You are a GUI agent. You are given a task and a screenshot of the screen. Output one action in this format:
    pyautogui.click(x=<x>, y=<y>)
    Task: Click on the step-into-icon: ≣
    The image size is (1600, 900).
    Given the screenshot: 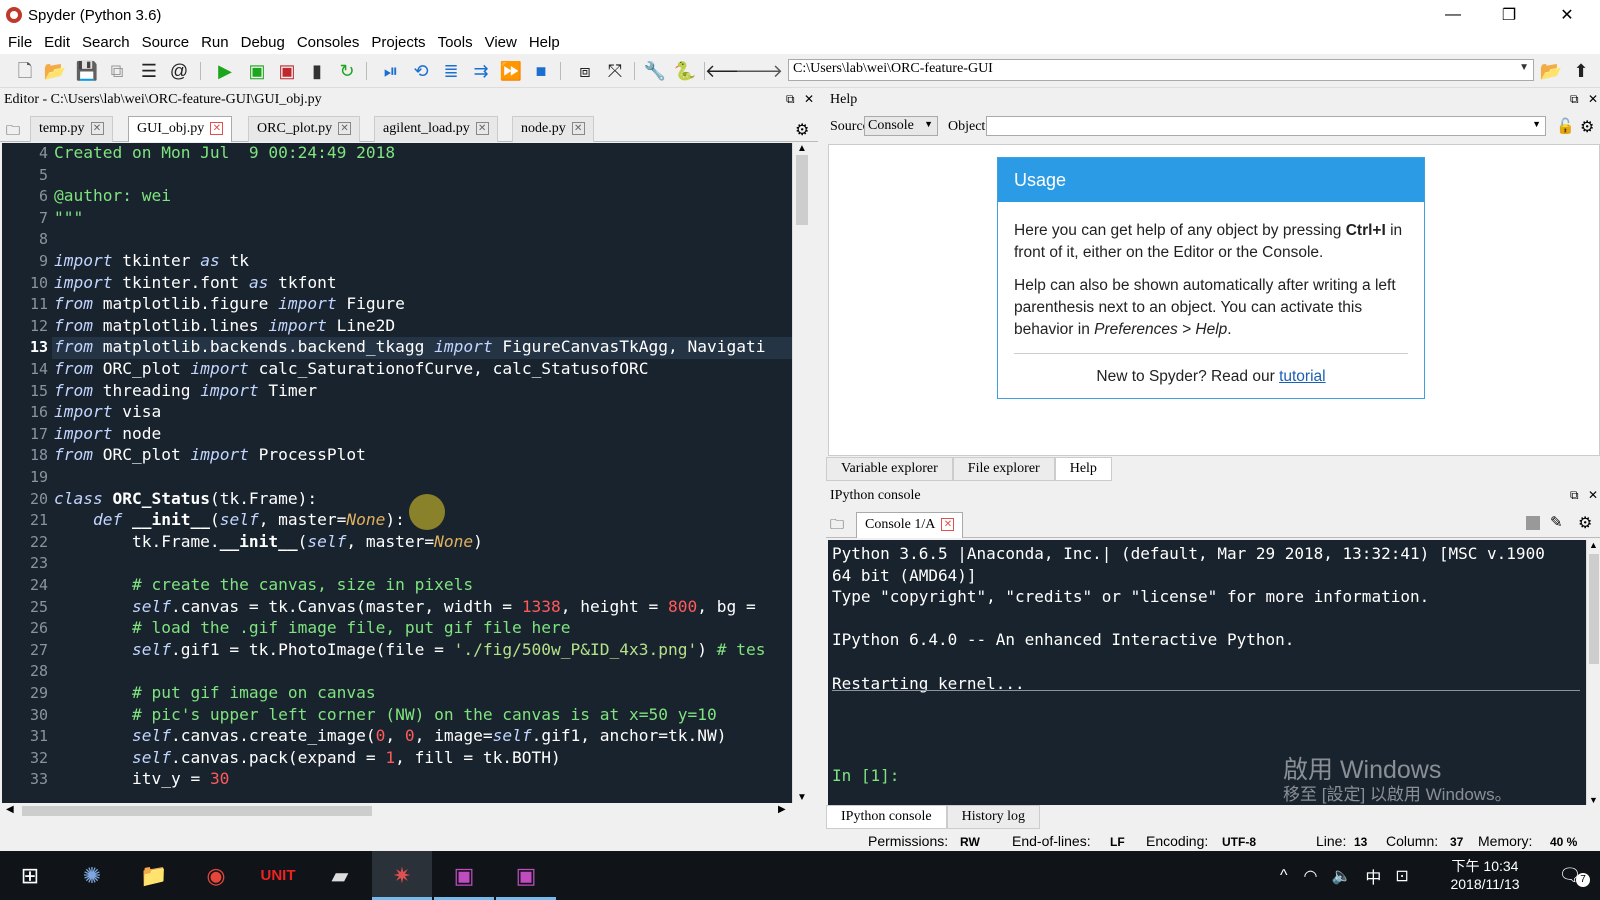 What is the action you would take?
    pyautogui.click(x=451, y=71)
    